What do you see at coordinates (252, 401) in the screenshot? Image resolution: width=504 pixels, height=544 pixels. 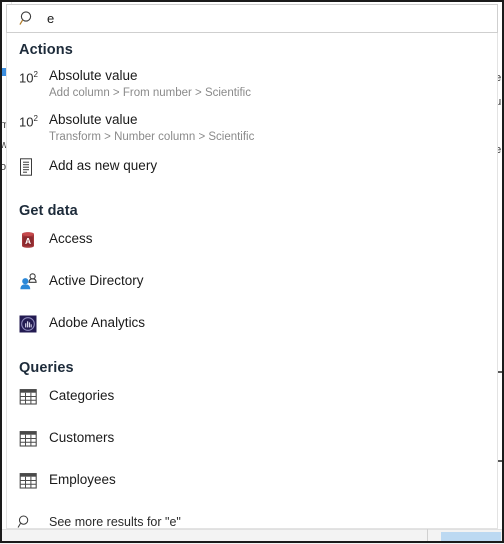 I see `result-item-categories: Categories` at bounding box center [252, 401].